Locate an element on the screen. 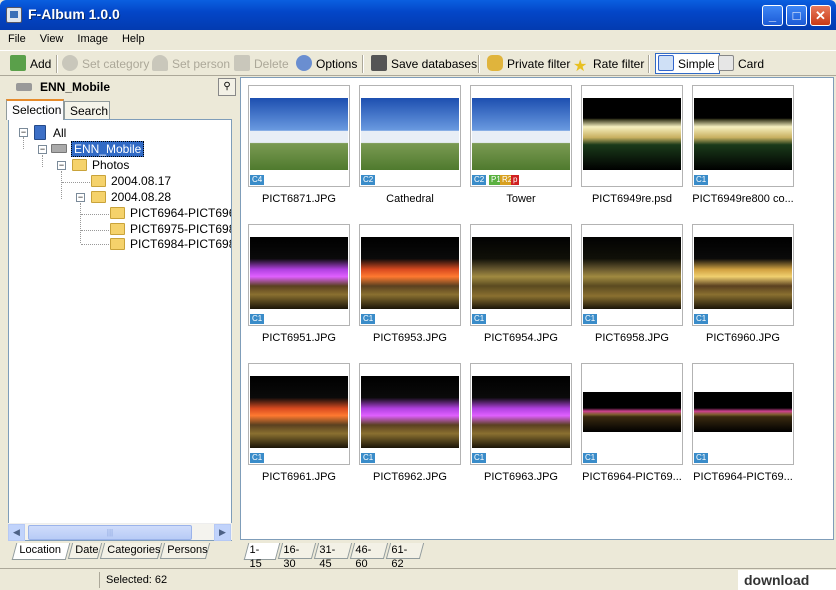 The image size is (836, 590). thumbnail-frame: C4 is located at coordinates (299, 136).